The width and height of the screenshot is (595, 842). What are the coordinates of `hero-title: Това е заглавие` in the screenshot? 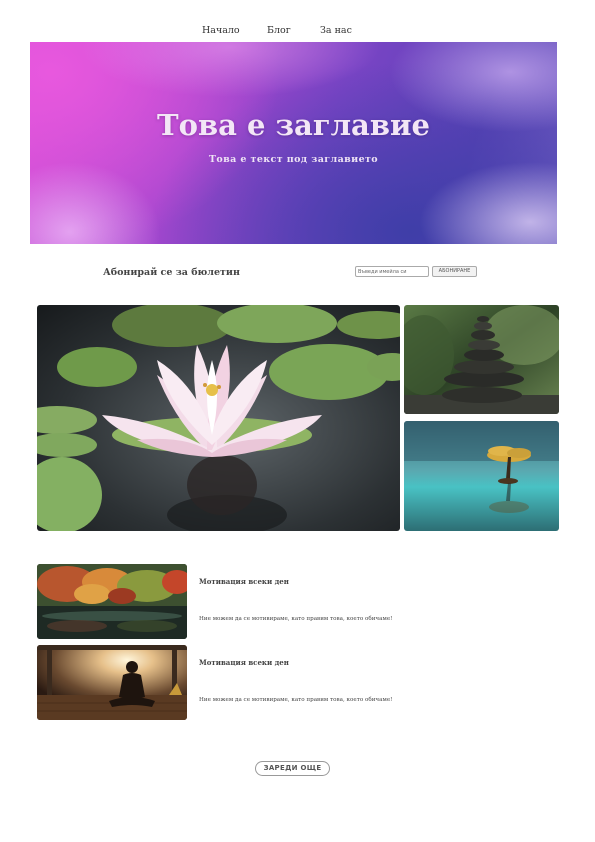 It's located at (293, 125).